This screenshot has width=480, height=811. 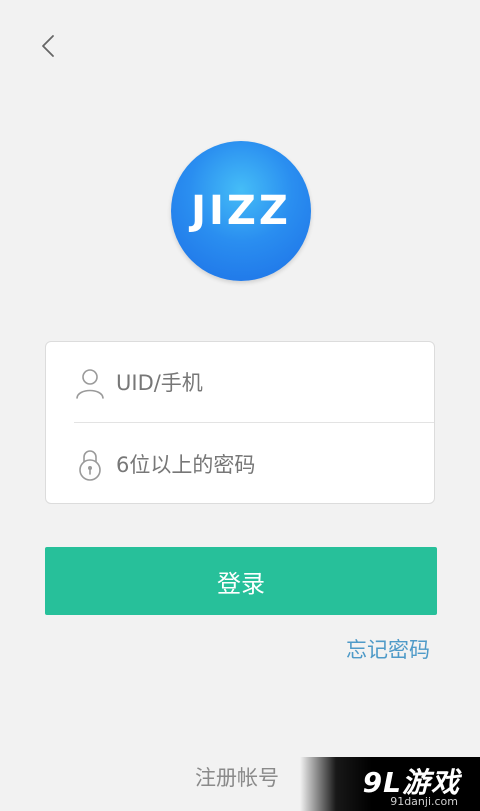 I want to click on password-input, so click(x=266, y=465).